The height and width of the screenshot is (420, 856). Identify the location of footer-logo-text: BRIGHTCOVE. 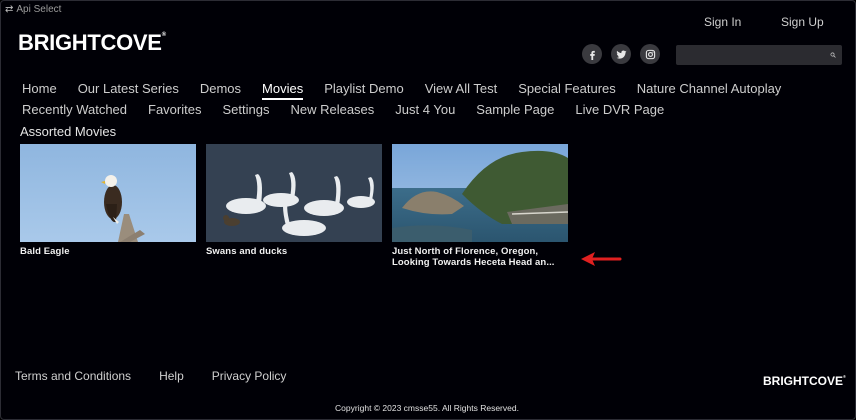
(803, 381).